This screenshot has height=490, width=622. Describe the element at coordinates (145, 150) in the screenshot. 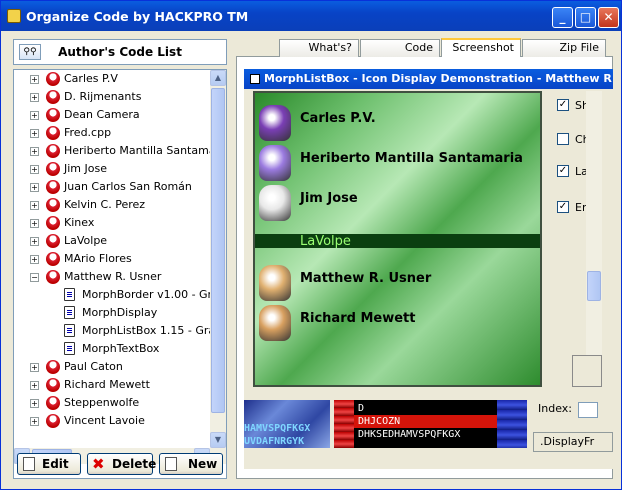

I see `tree-item-label: Heriberto Mantilla Santamaría` at that location.